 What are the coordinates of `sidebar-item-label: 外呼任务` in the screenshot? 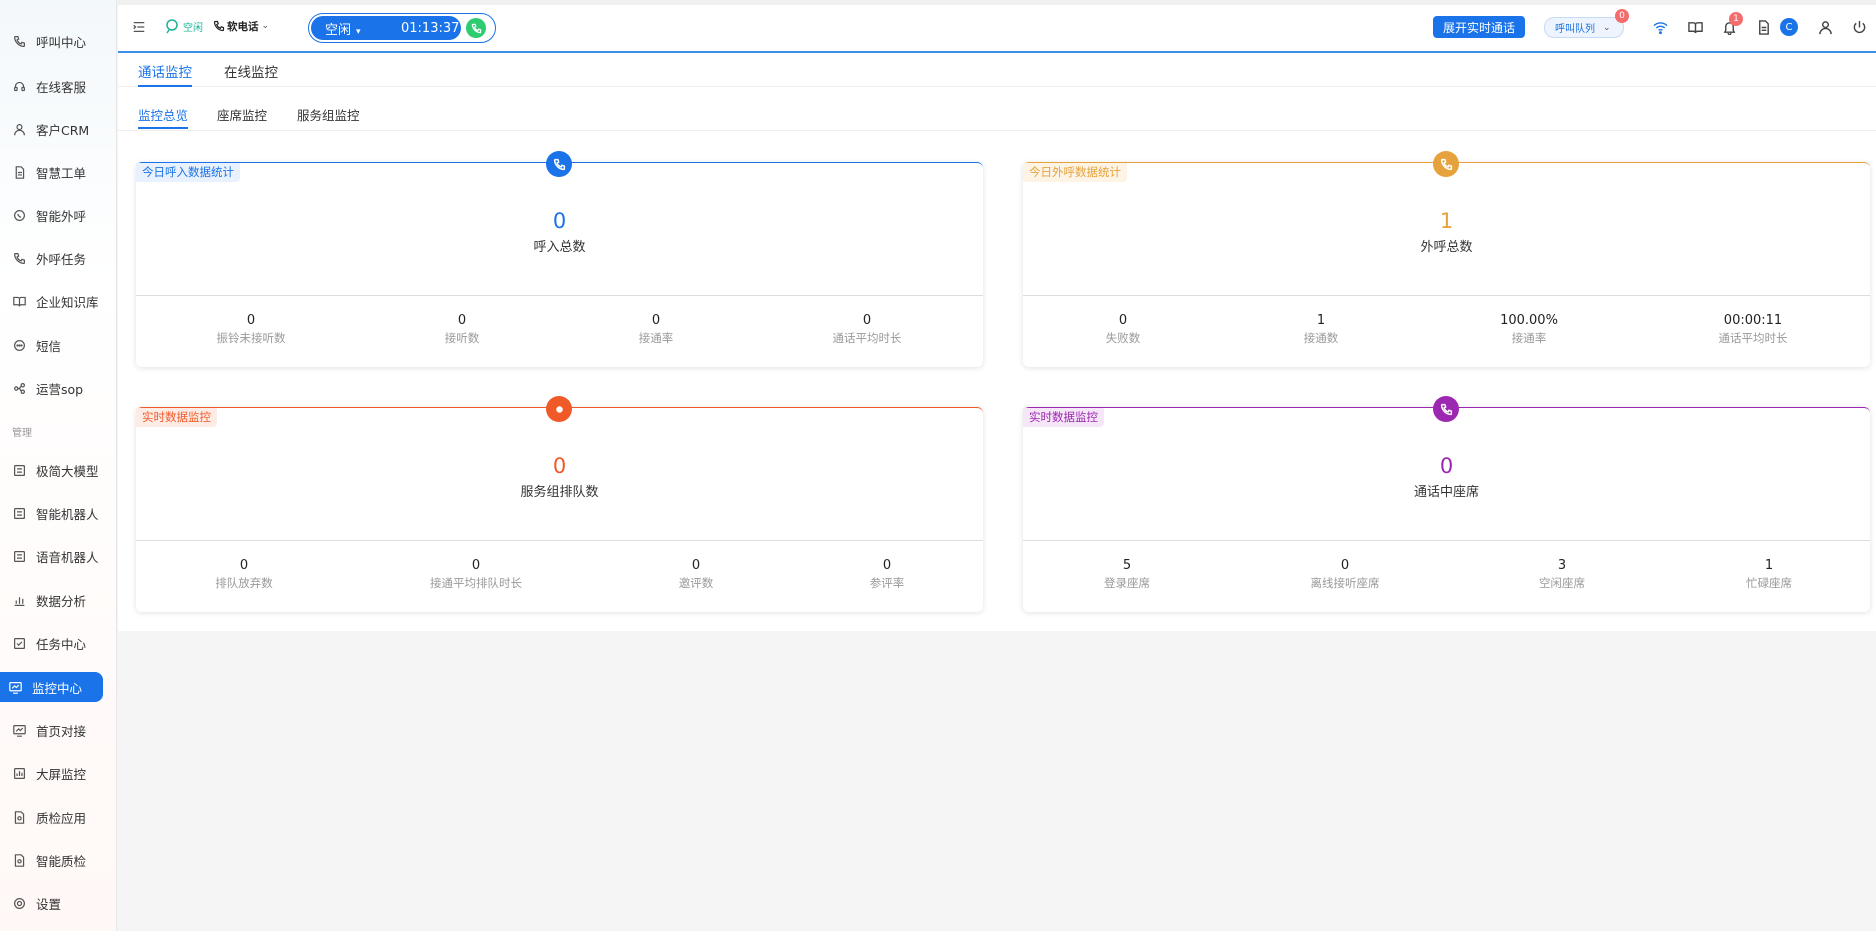 It's located at (61, 259).